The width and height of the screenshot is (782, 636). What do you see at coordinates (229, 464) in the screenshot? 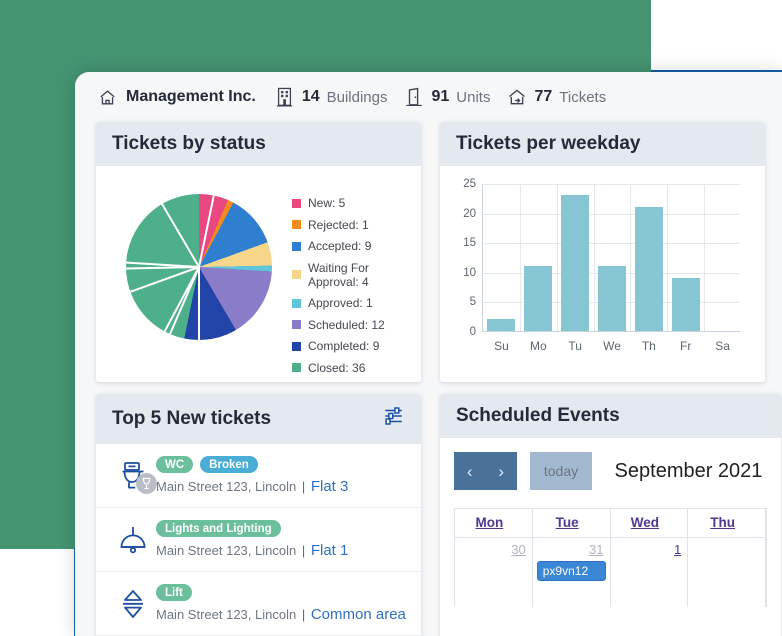
I see `ticket-tag: Broken` at bounding box center [229, 464].